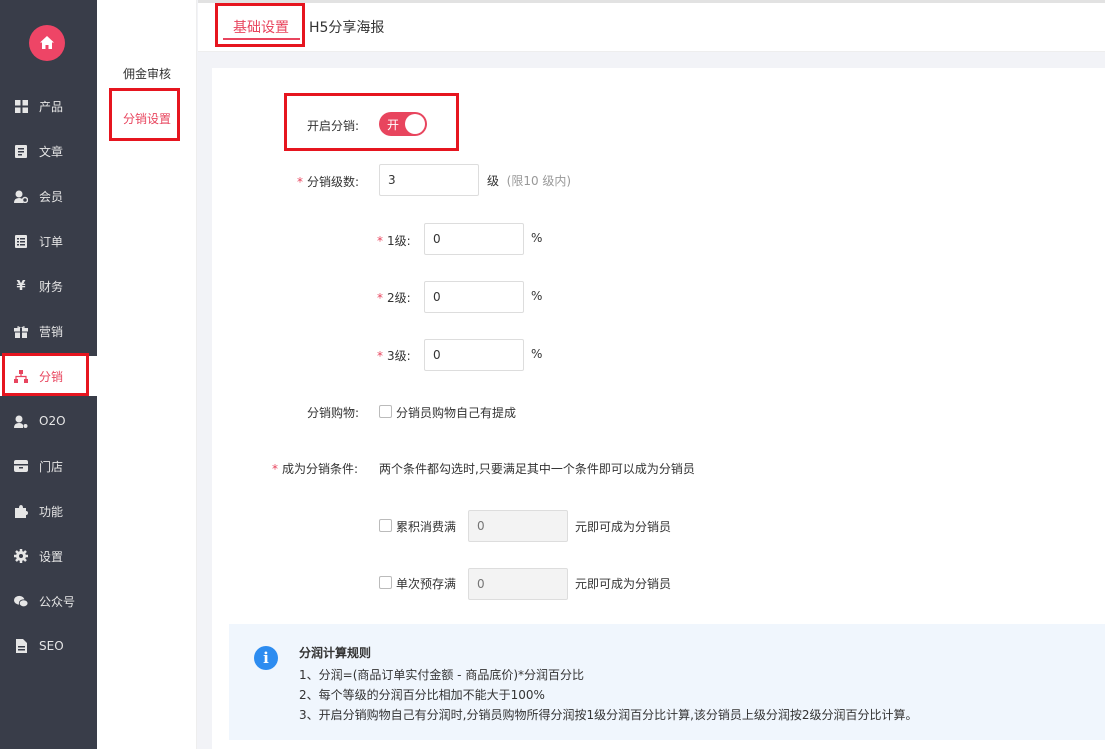 The height and width of the screenshot is (749, 1105). Describe the element at coordinates (474, 355) in the screenshot. I see `level-3-rate-input` at that location.